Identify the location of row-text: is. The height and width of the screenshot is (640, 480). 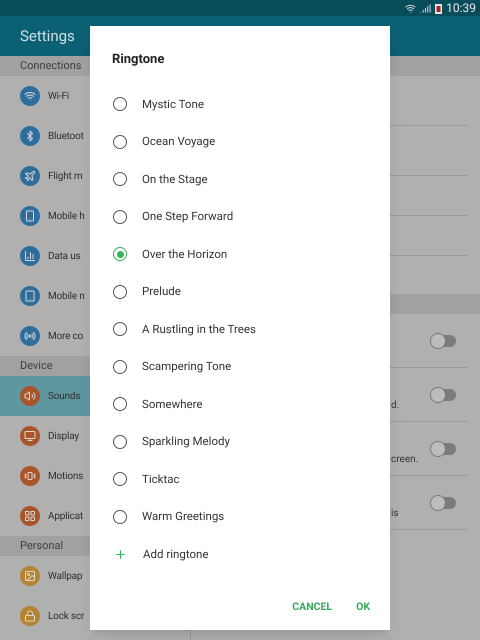
(395, 514).